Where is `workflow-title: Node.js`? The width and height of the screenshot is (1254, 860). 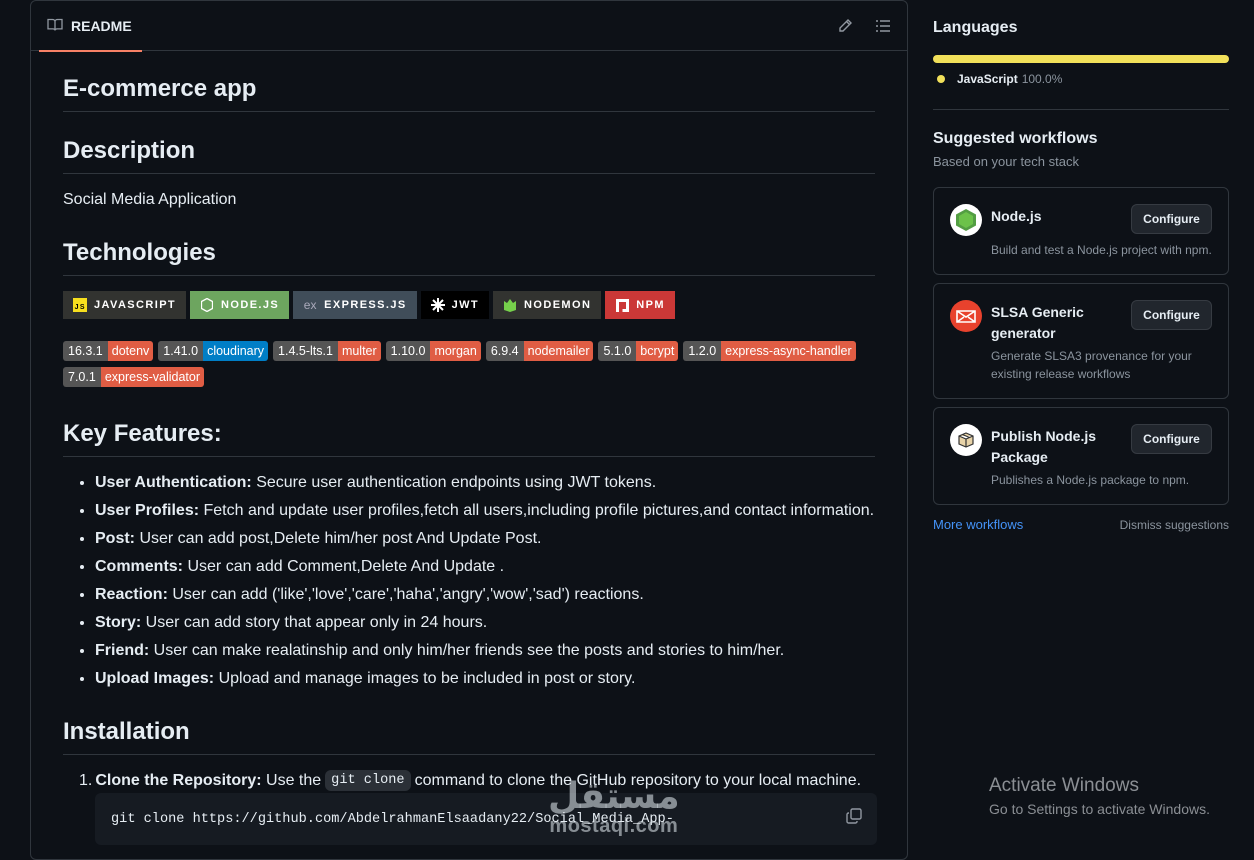 workflow-title: Node.js is located at coordinates (1016, 216).